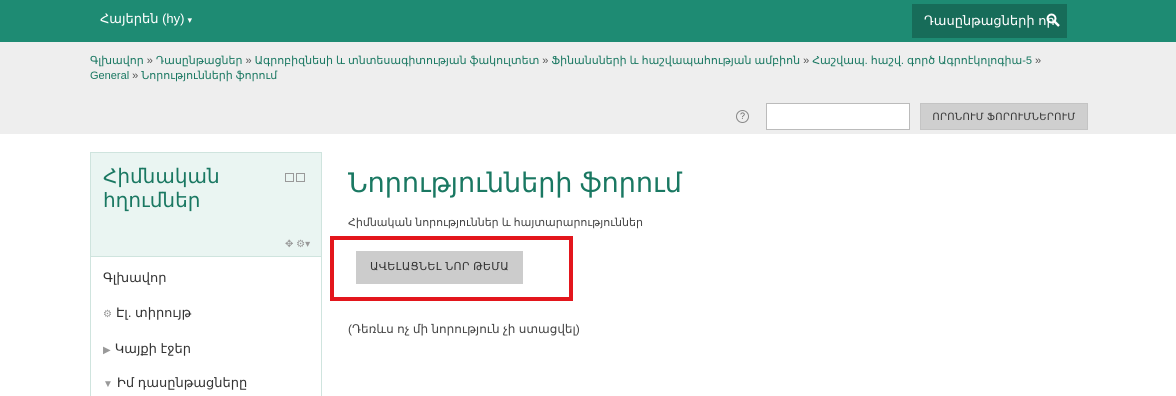 The image size is (1176, 396). I want to click on dashboard-icon: ⚙, so click(107, 314).